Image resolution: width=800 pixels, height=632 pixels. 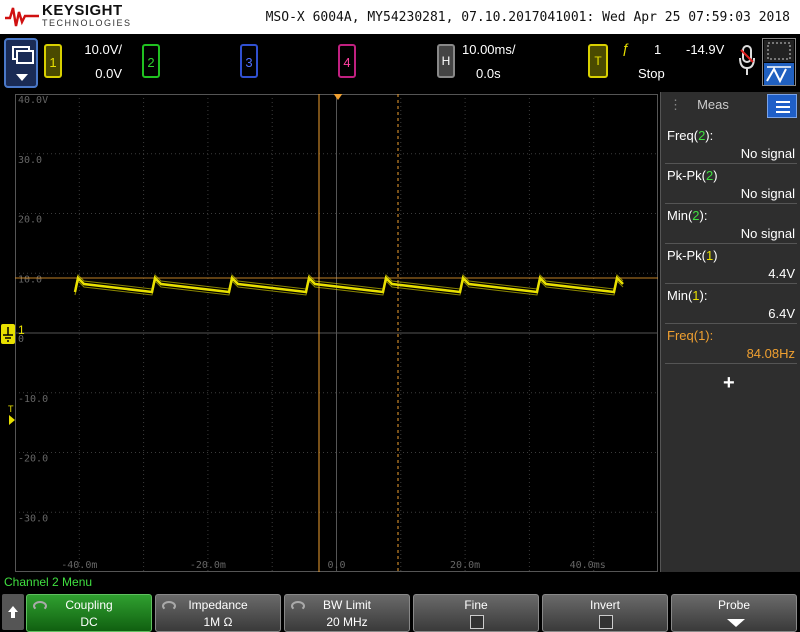 I want to click on softkey-label: Impedance, so click(x=218, y=605).